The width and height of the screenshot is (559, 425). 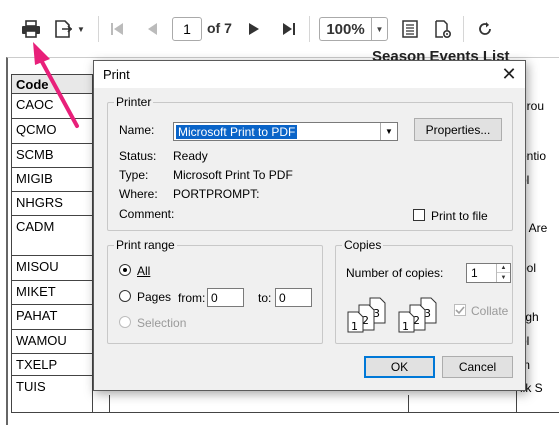 I want to click on comment-label: Comment:, so click(x=147, y=214).